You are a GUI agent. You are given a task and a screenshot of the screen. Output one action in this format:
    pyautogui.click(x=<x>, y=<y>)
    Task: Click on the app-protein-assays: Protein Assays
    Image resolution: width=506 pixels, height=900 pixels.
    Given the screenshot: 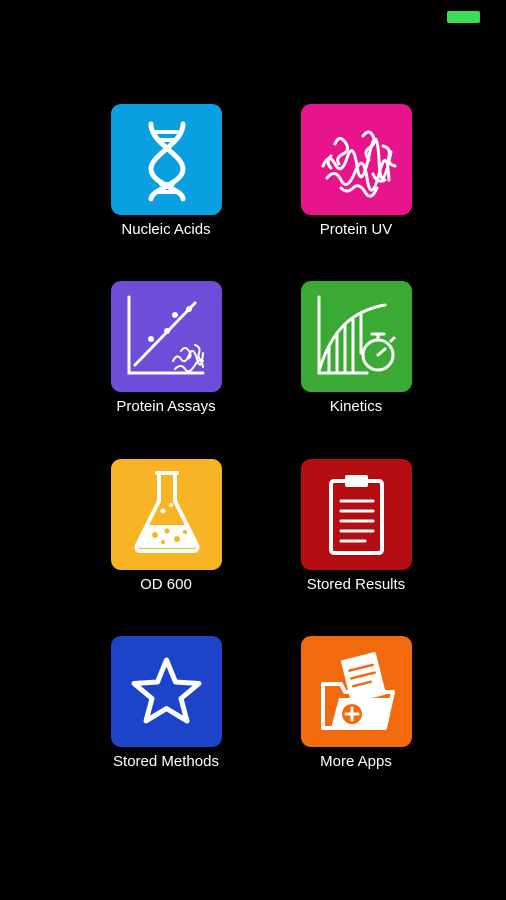 What is the action you would take?
    pyautogui.click(x=166, y=356)
    